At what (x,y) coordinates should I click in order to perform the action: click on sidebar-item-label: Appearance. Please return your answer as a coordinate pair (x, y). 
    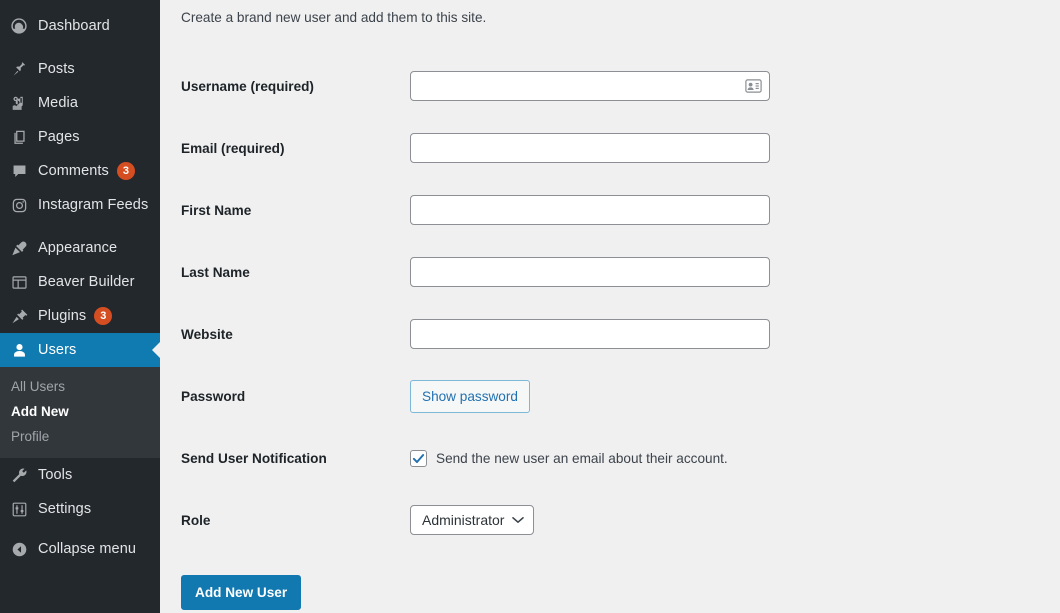
    Looking at the image, I should click on (78, 248).